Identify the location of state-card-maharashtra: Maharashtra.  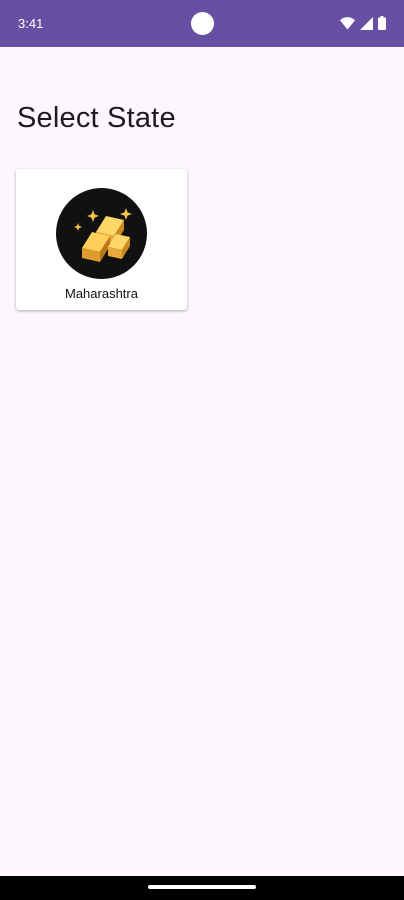
(101, 239).